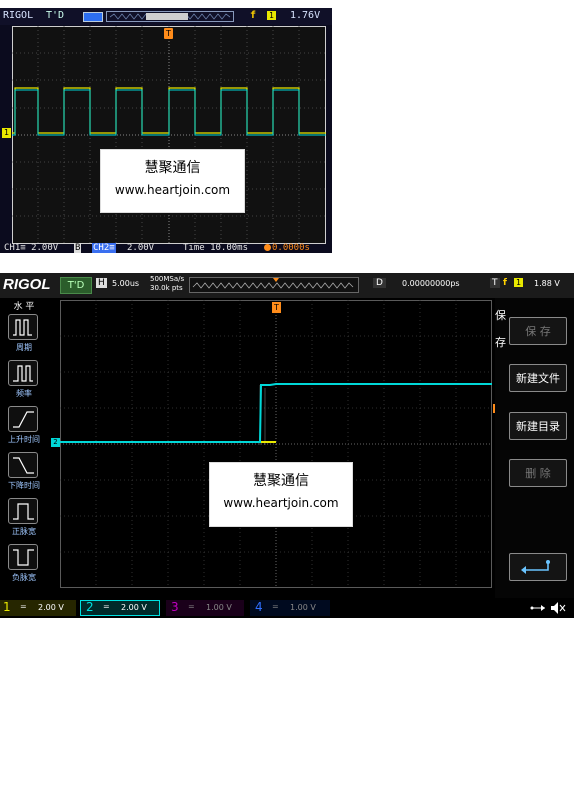 Image resolution: width=574 pixels, height=796 pixels. What do you see at coordinates (51, 607) in the screenshot?
I see `ch1-scale: 2.00 V` at bounding box center [51, 607].